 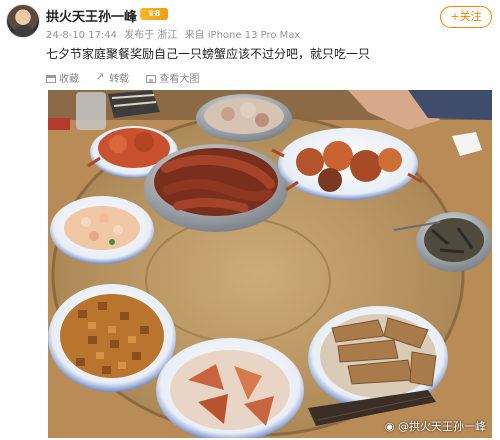 I want to click on post-location: 发布于 浙江, so click(x=151, y=35).